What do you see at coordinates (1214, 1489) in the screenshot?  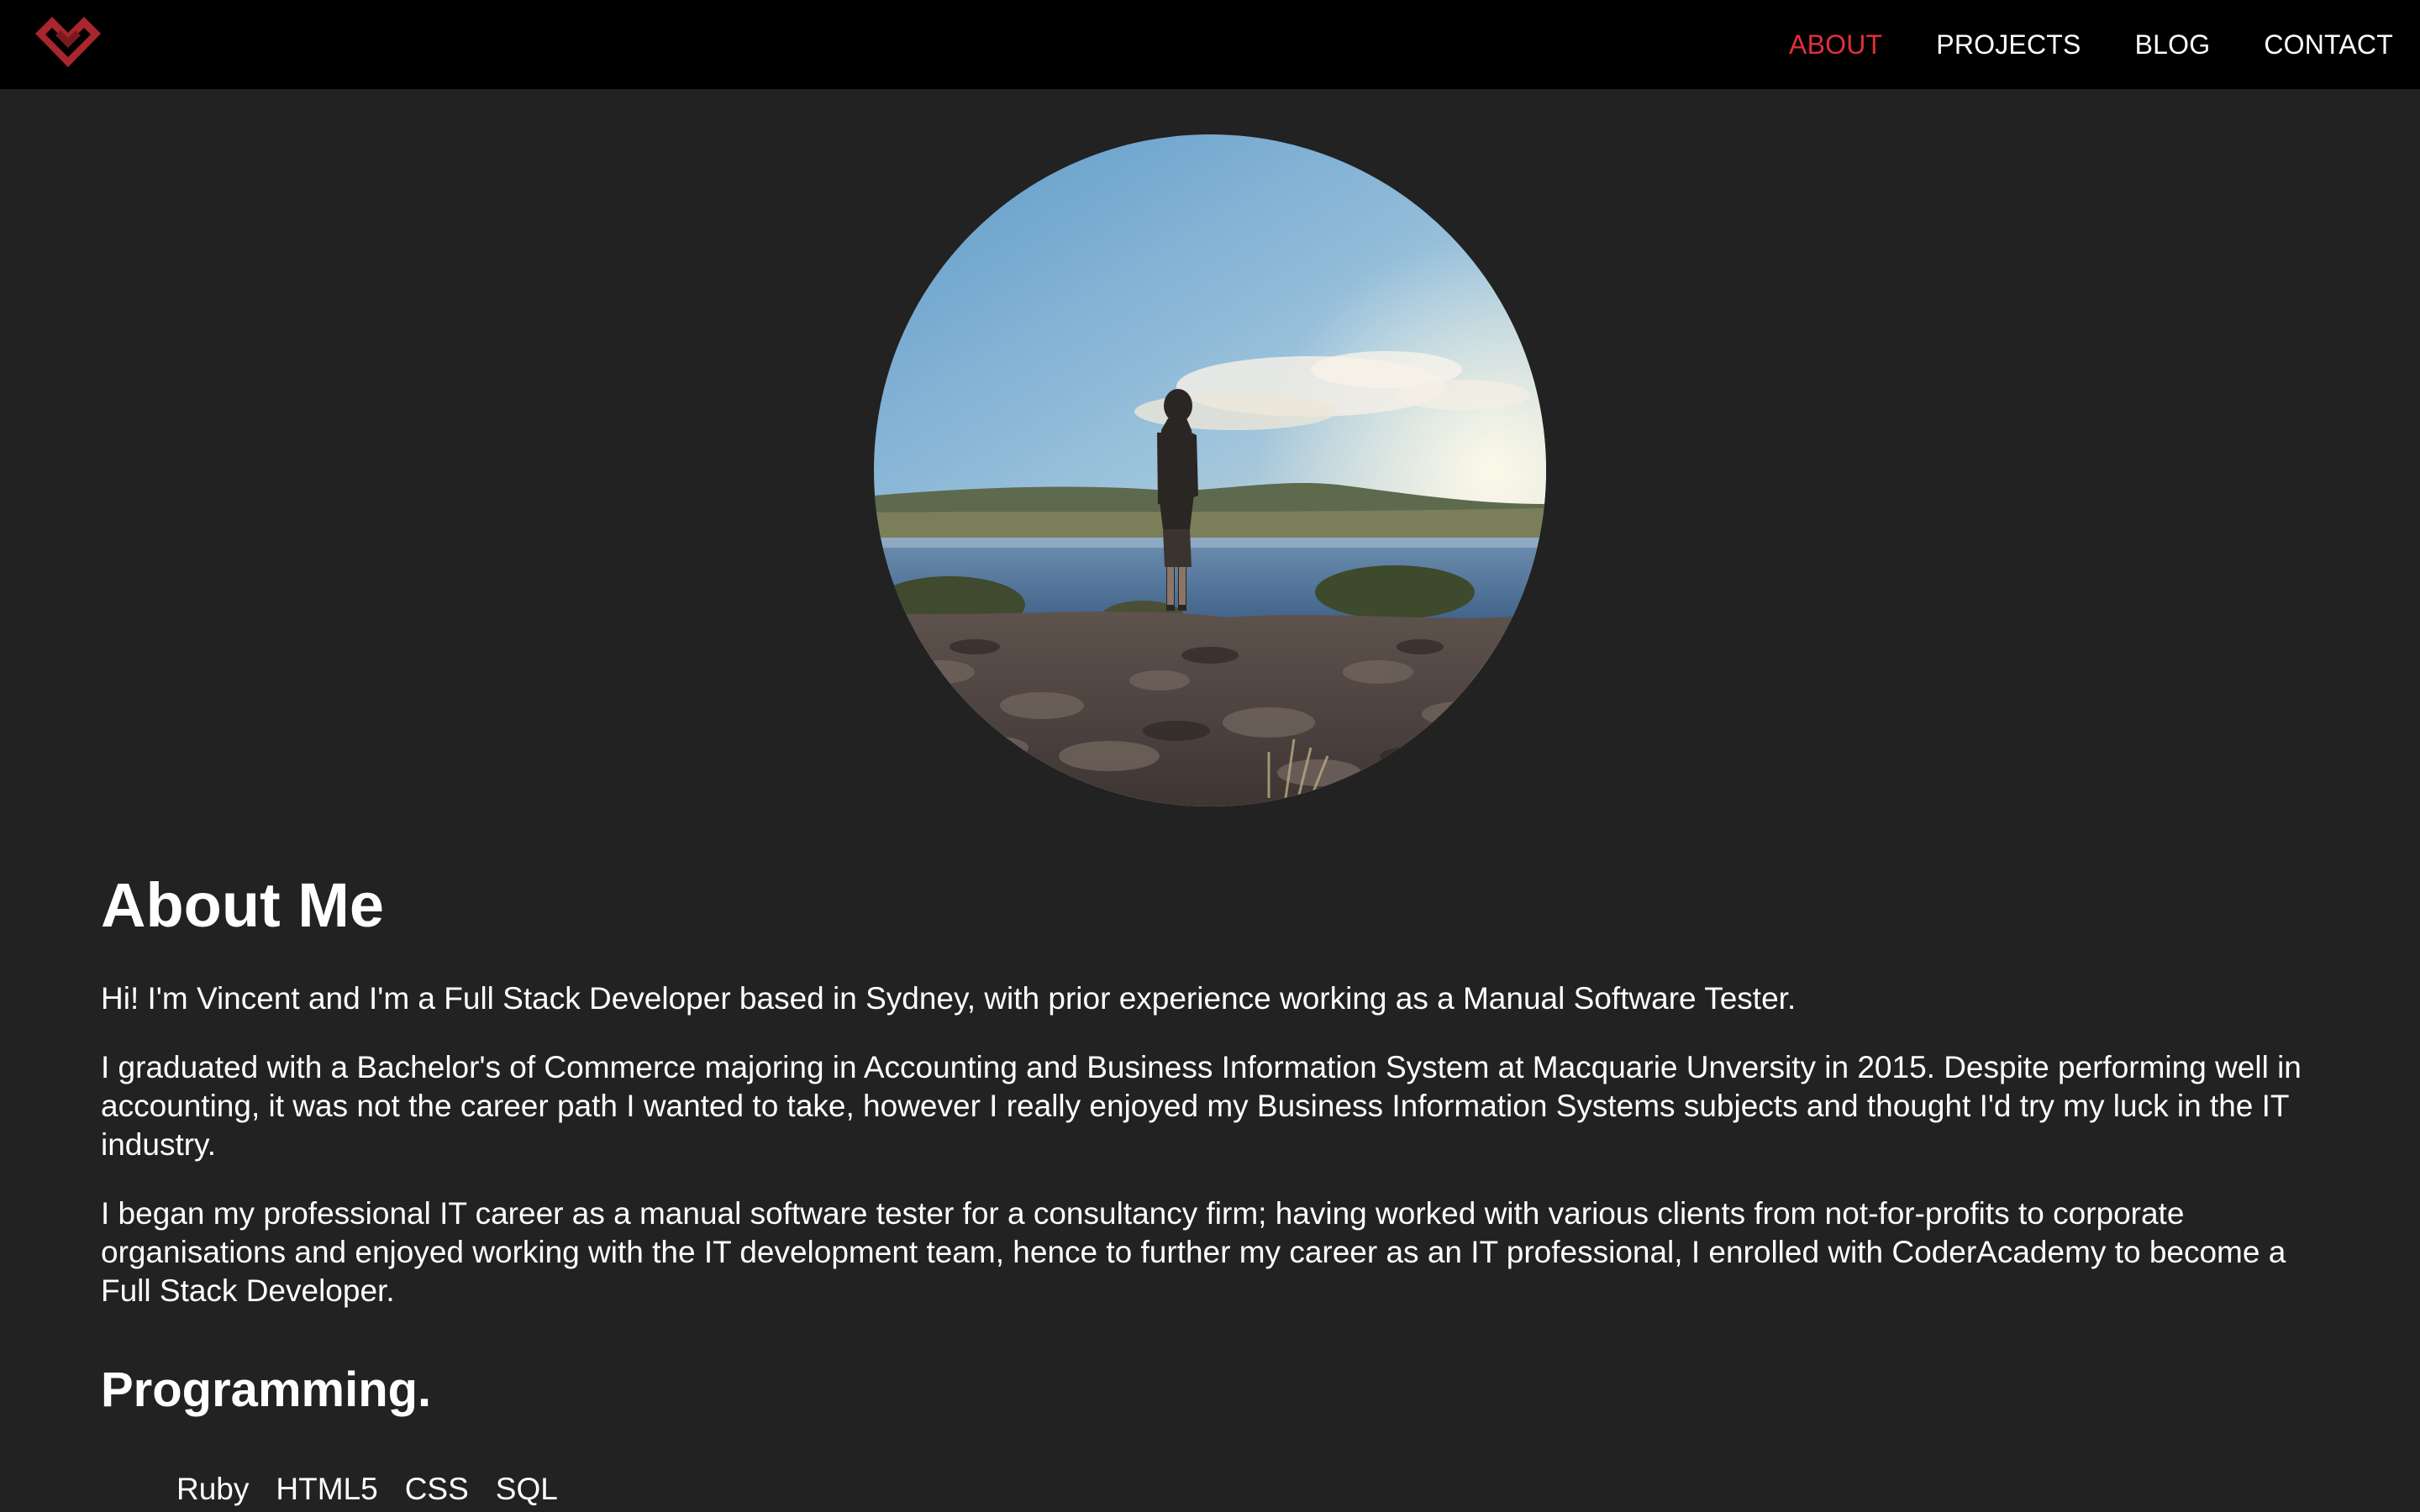 I see `skills-list: Ruby HTML5 CSS SQL` at bounding box center [1214, 1489].